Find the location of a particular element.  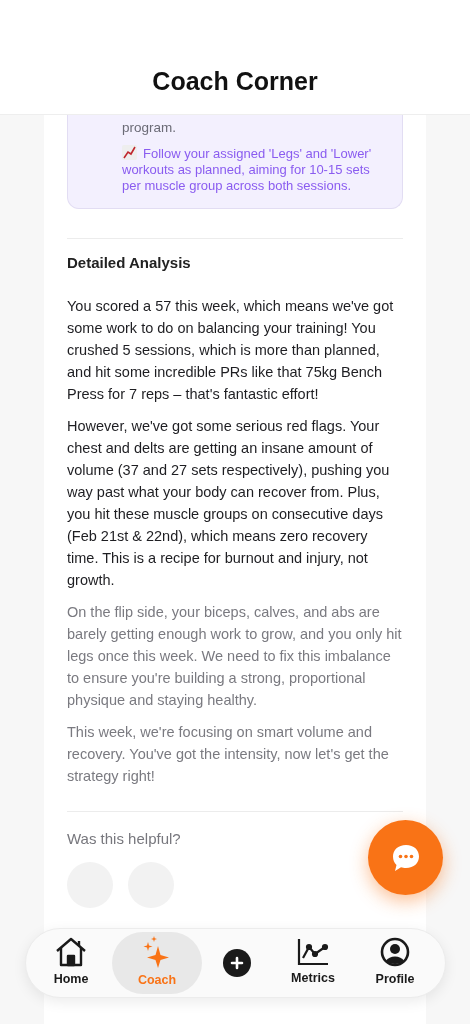

nav-tab: Profile is located at coordinates (395, 963).